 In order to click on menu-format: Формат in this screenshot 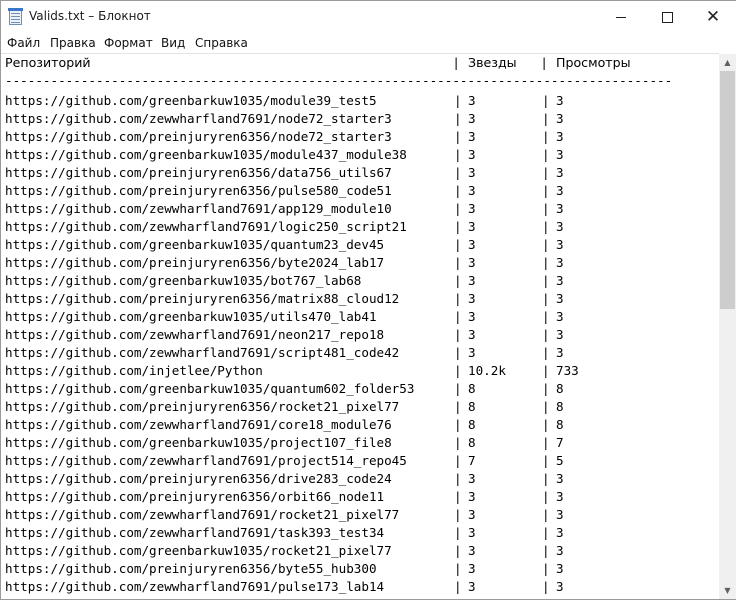, I will do `click(128, 43)`.